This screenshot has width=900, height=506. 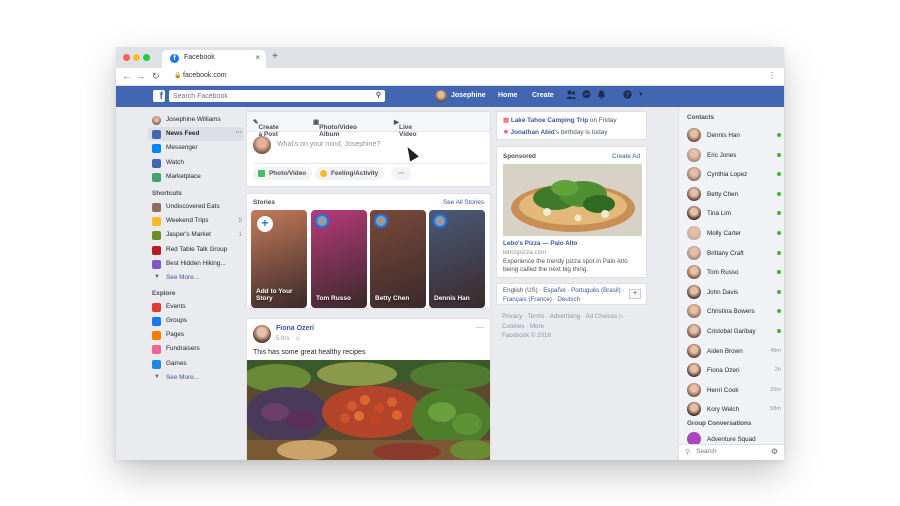 What do you see at coordinates (401, 173) in the screenshot?
I see `composer-more-button: ···` at bounding box center [401, 173].